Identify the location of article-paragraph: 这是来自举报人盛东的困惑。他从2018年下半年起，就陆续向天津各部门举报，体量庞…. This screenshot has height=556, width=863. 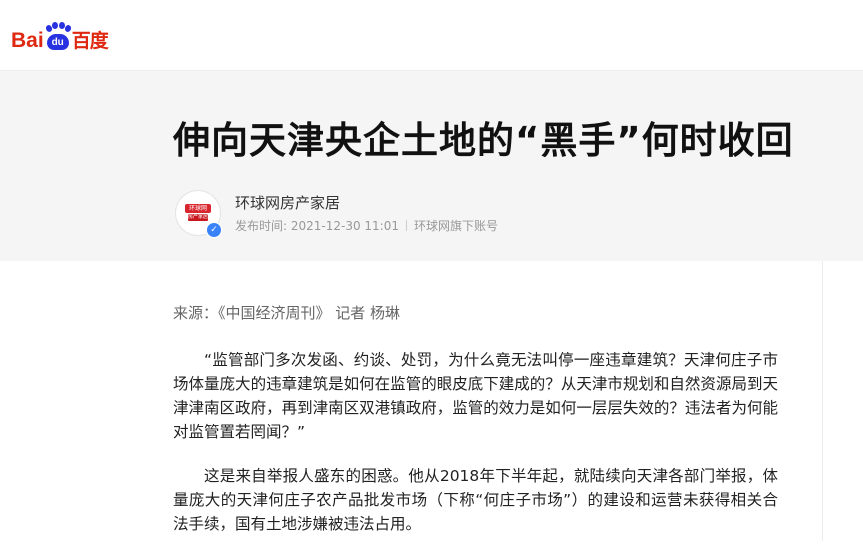
(475, 500).